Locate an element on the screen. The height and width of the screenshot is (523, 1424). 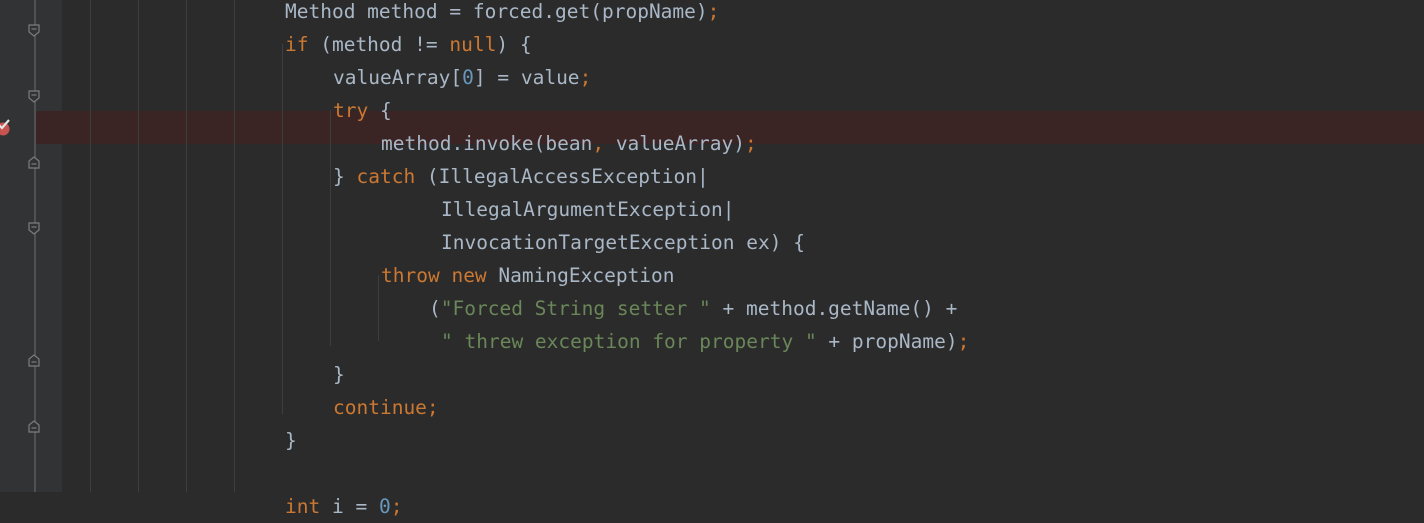
code-line: continue; is located at coordinates (386, 407).